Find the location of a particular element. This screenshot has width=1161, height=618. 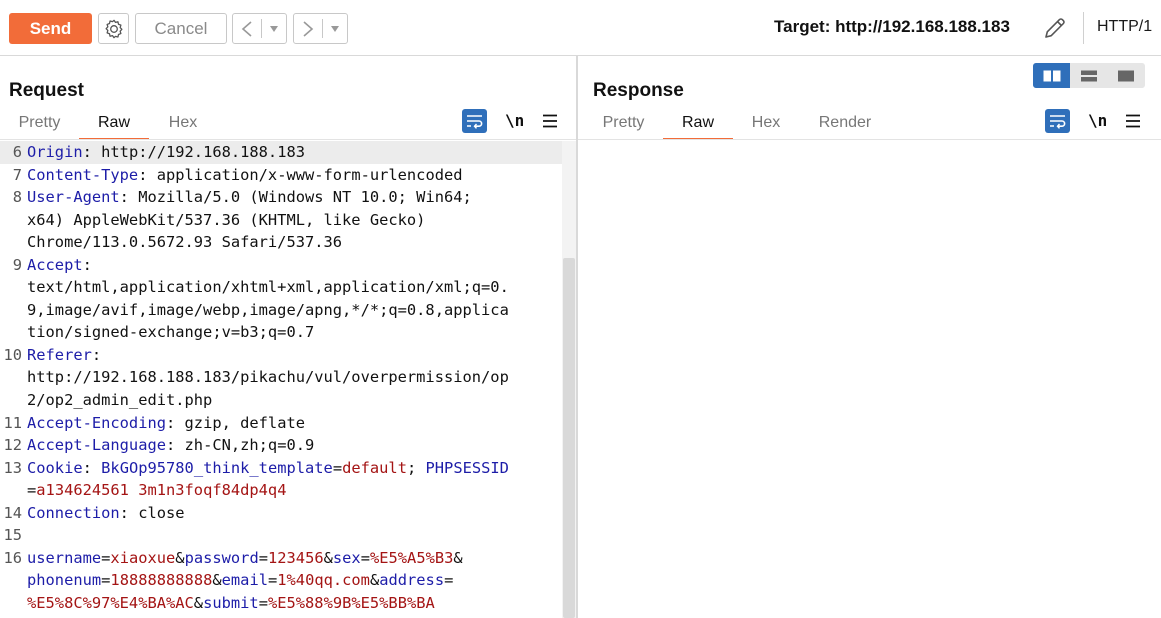

token-value: %E5%A5%B3 is located at coordinates (411, 557).